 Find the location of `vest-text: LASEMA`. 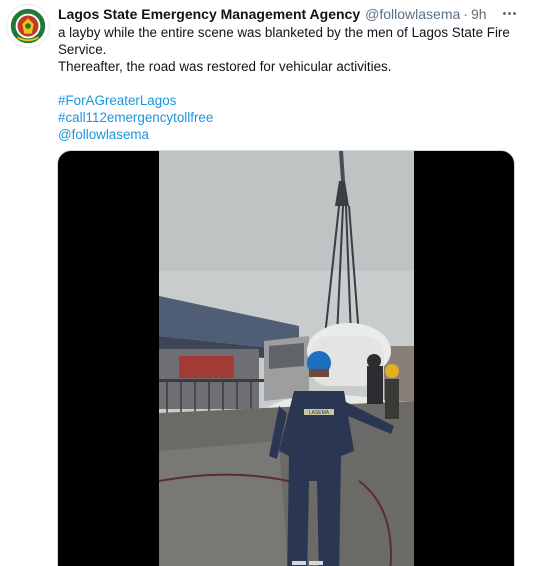

vest-text: LASEMA is located at coordinates (319, 413).